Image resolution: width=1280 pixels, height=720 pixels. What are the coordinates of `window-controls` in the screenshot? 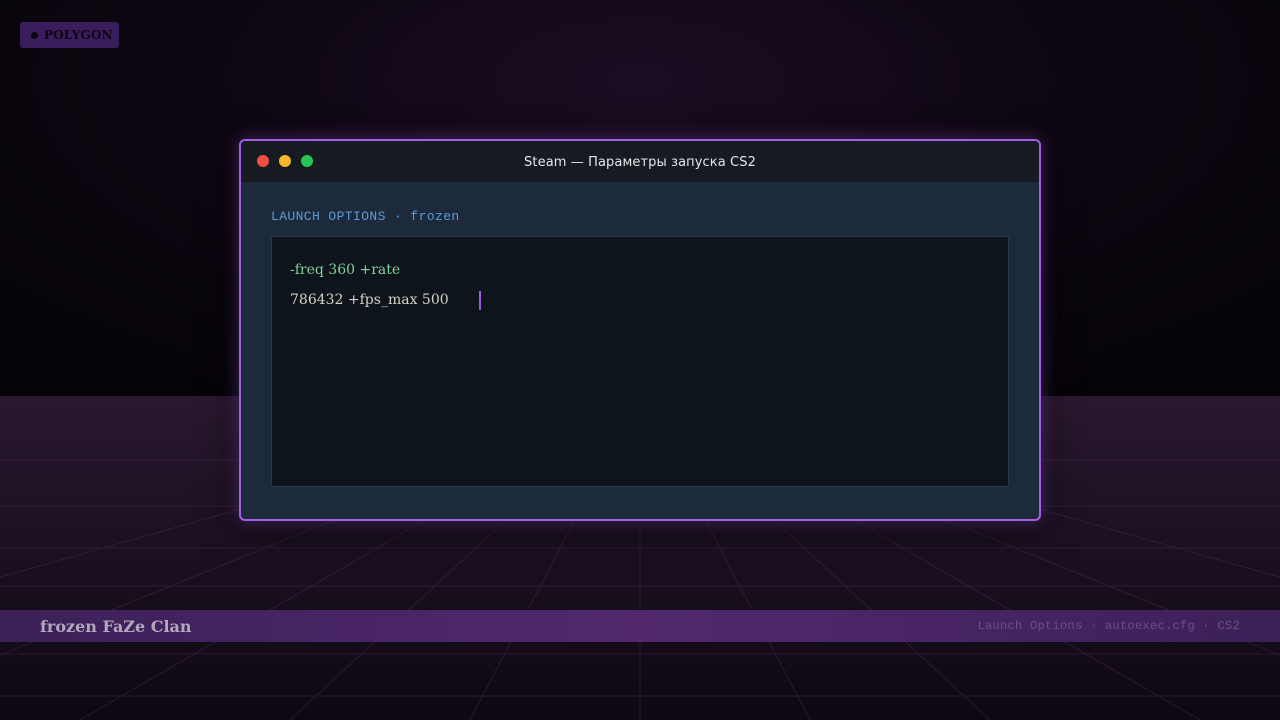 It's located at (285, 161).